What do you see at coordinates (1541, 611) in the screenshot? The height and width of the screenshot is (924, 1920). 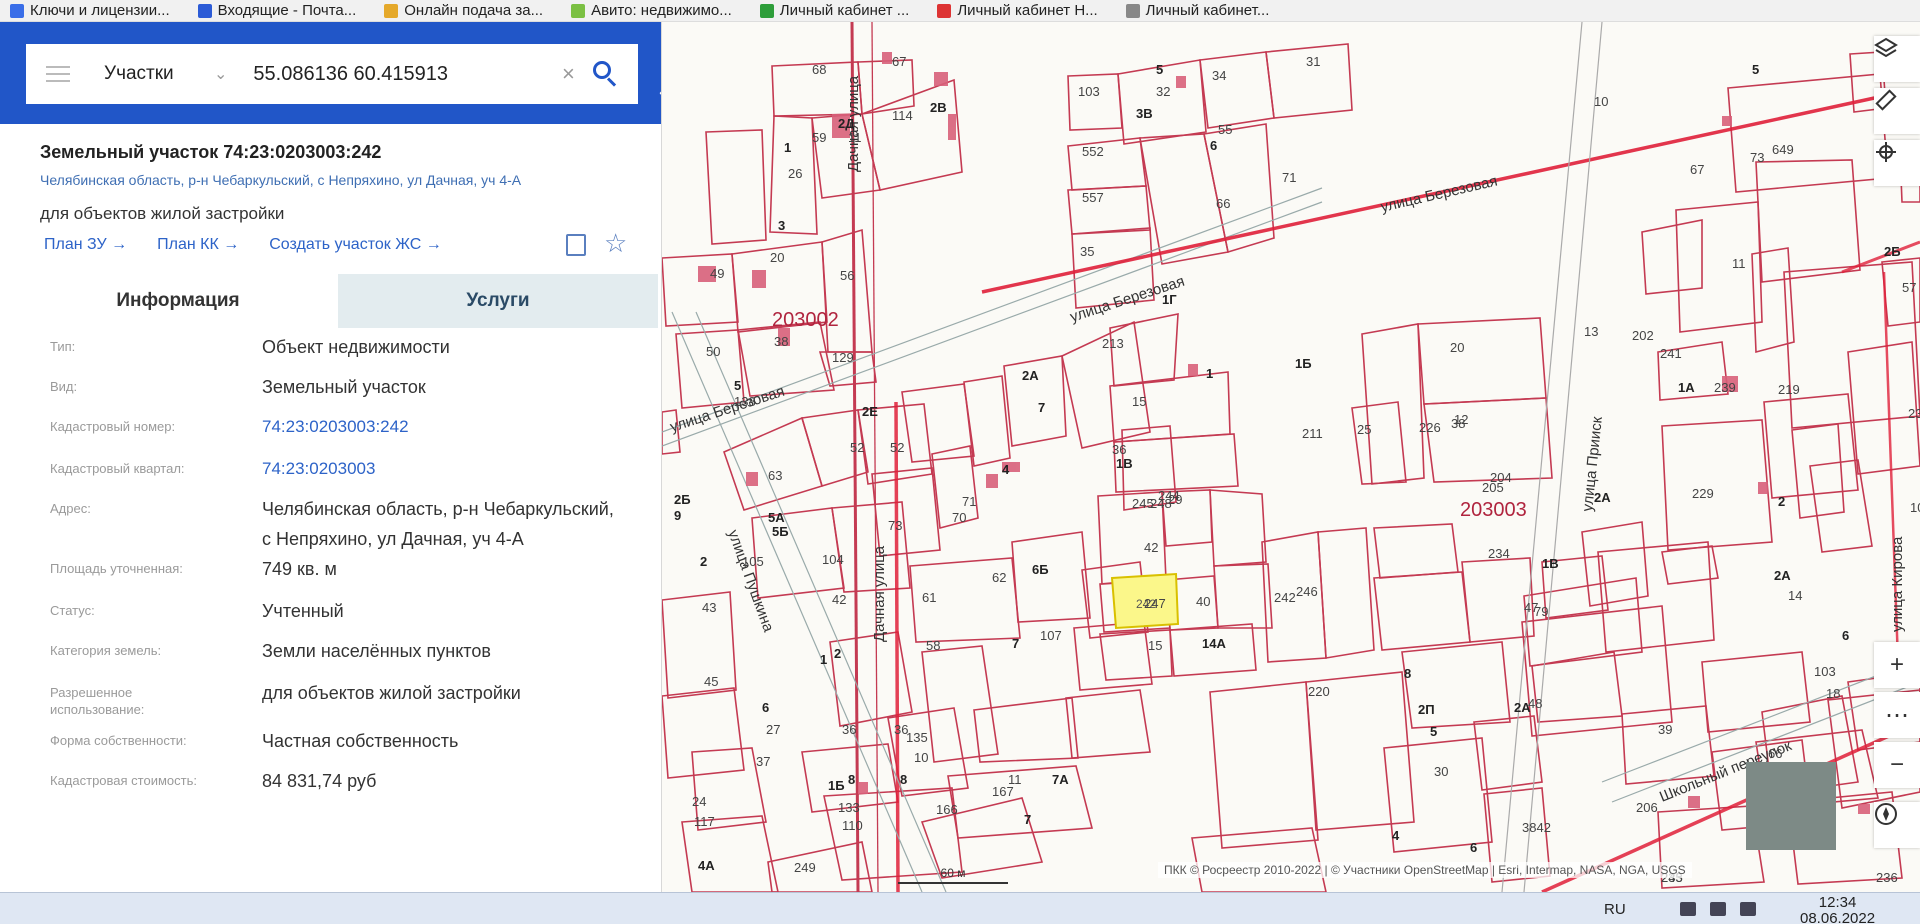 I see `parcel-number-label: 79` at bounding box center [1541, 611].